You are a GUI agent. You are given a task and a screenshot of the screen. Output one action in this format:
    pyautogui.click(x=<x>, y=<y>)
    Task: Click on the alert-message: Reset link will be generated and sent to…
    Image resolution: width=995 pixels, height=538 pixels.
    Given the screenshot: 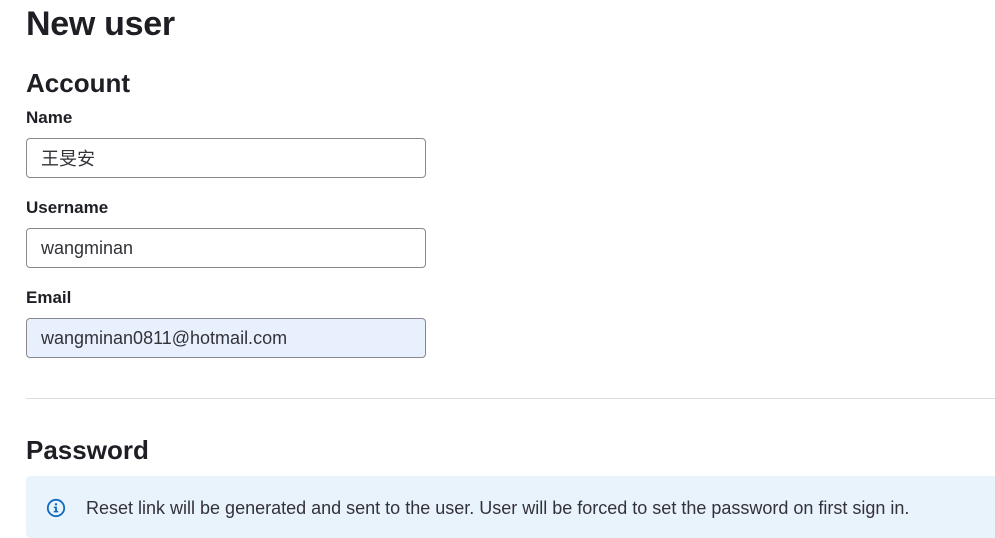 What is the action you would take?
    pyautogui.click(x=498, y=508)
    